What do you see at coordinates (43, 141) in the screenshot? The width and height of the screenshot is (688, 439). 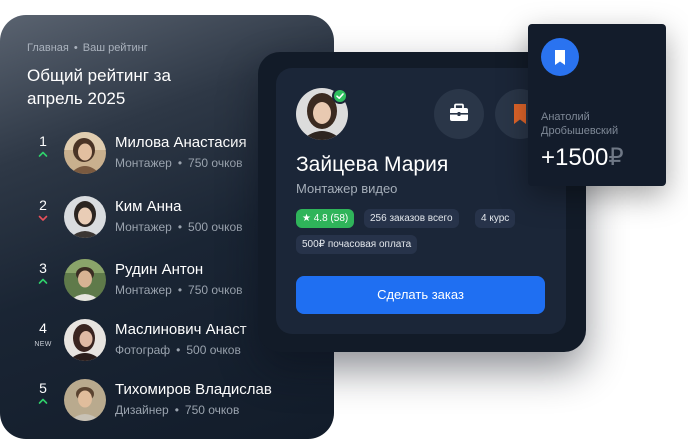 I see `rank-number: 1` at bounding box center [43, 141].